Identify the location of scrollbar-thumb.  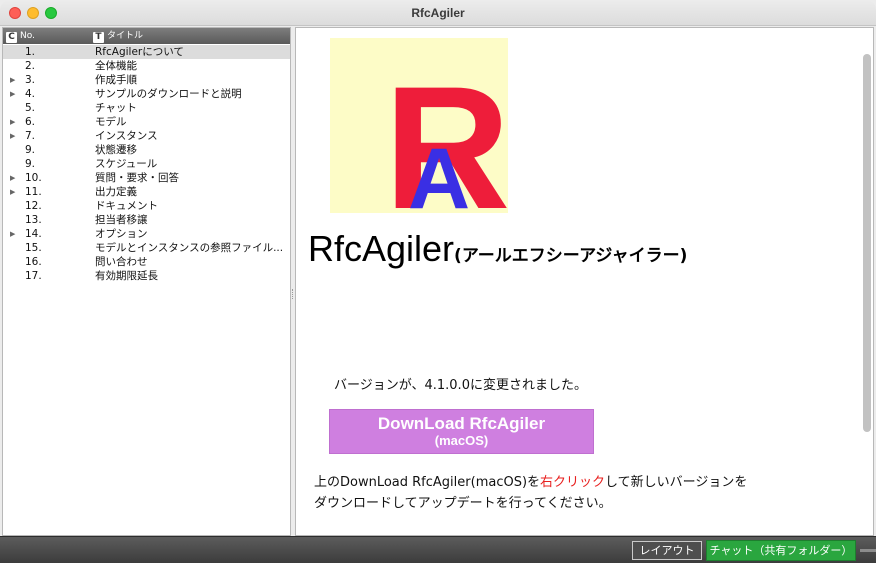
(867, 243).